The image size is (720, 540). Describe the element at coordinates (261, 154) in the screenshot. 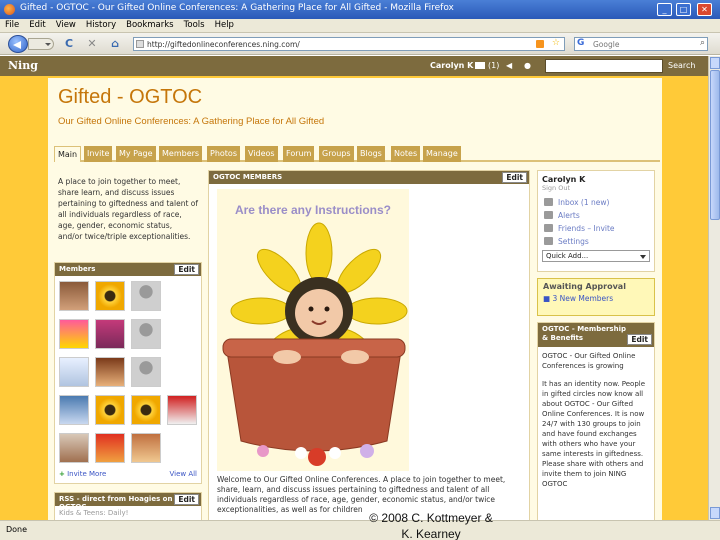

I see `tab-videos: Videos` at that location.